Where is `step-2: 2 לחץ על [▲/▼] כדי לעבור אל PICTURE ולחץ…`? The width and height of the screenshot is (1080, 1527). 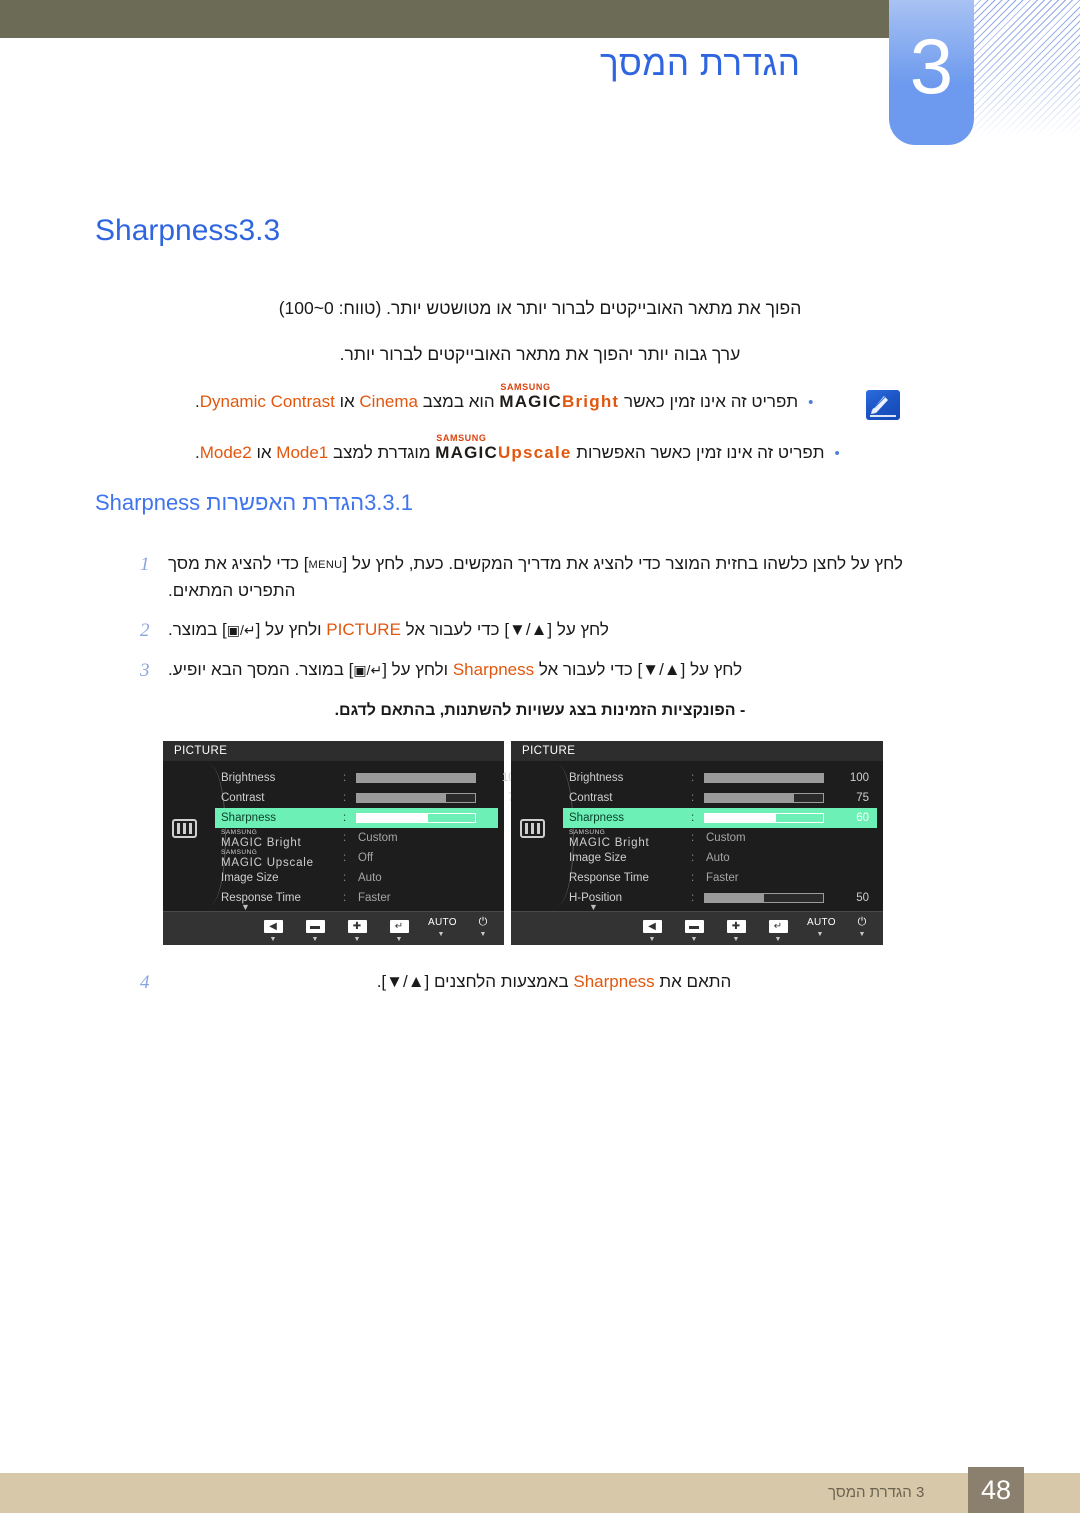
step-2: 2 לחץ על [▲/▼] כדי לעבור אל PICTURE ולחץ… is located at coordinates (540, 629).